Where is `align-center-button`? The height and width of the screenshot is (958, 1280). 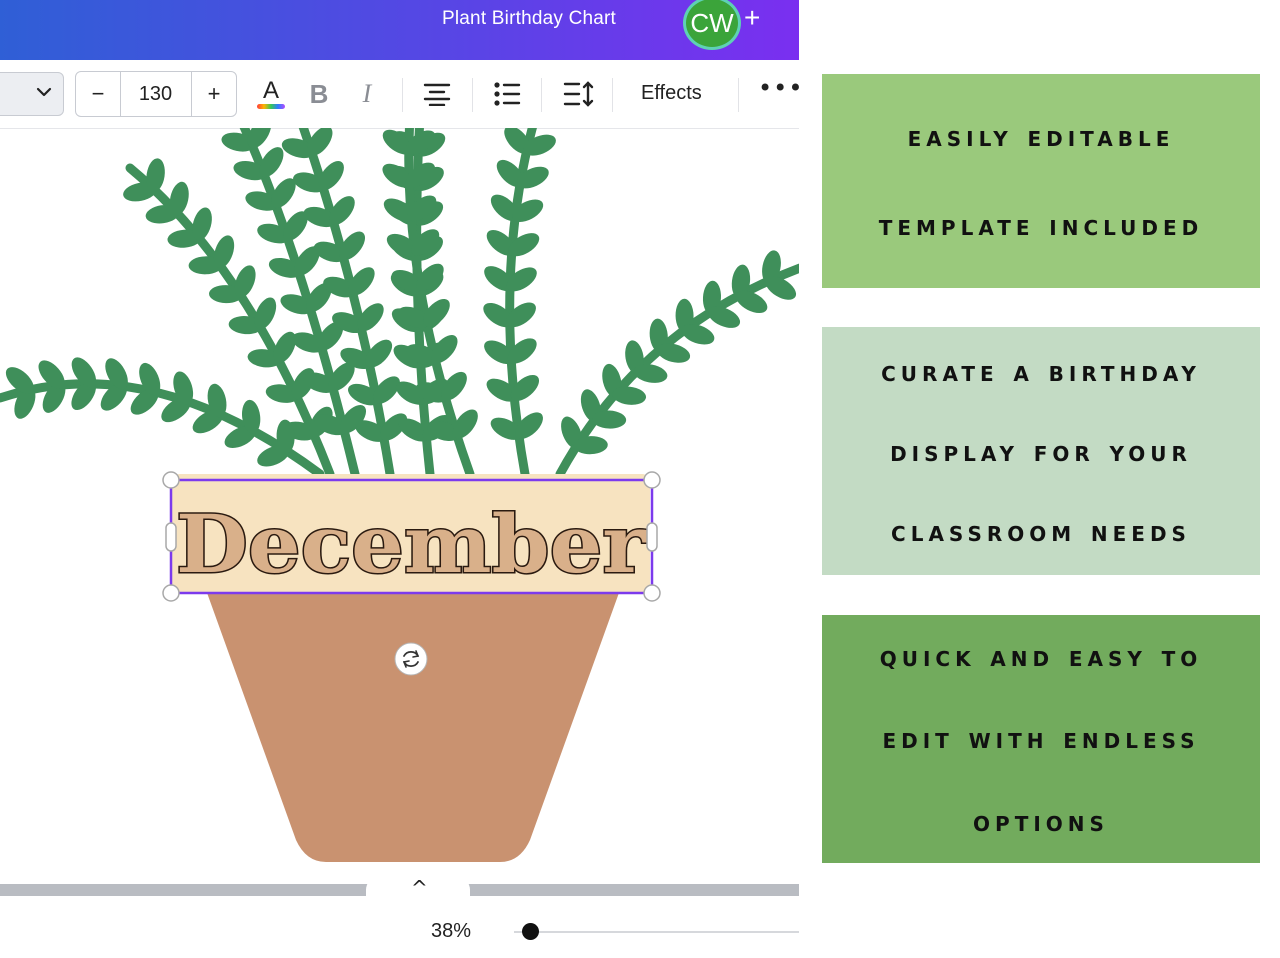
align-center-button is located at coordinates (437, 94).